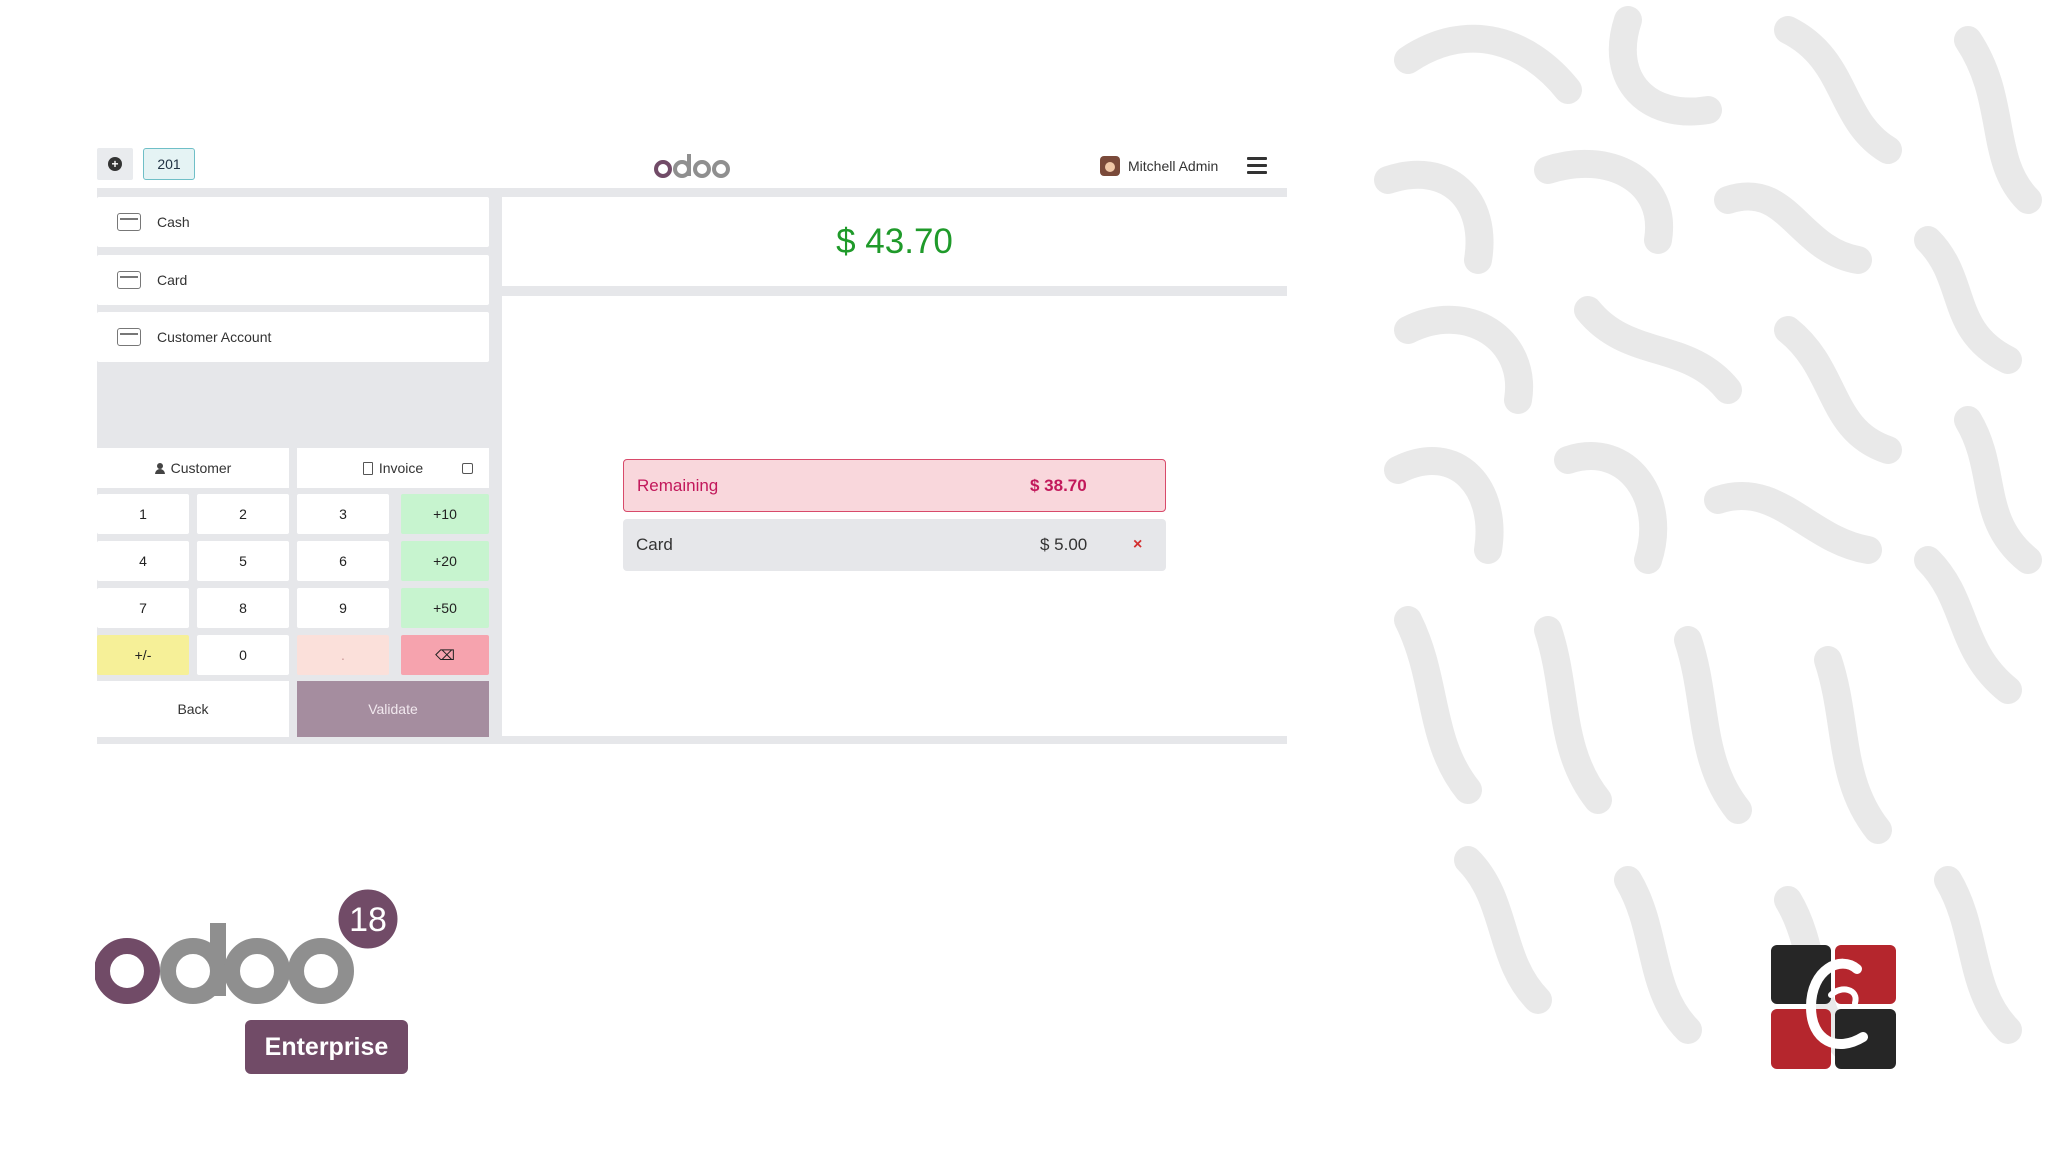 Image resolution: width=2048 pixels, height=1152 pixels. I want to click on numpad-key-6: 6, so click(343, 561).